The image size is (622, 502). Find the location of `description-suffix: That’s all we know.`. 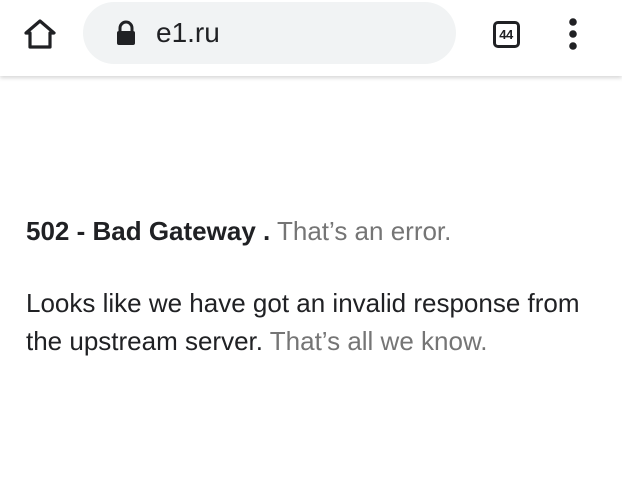

description-suffix: That’s all we know. is located at coordinates (378, 341).